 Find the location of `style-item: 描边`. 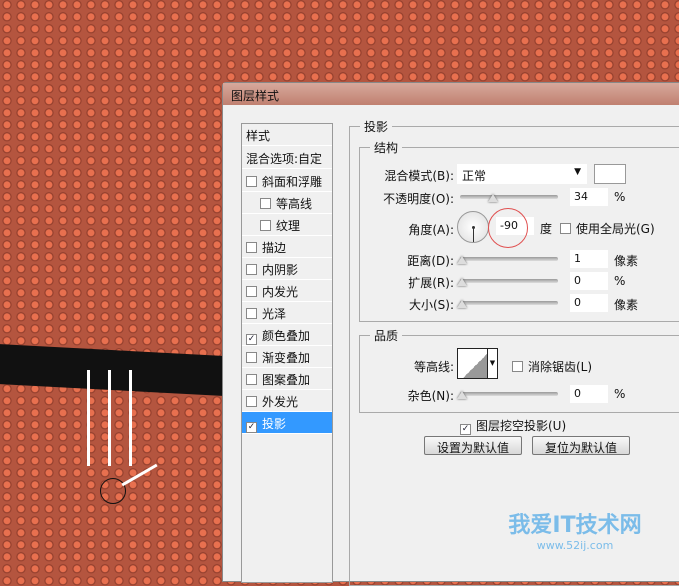

style-item: 描边 is located at coordinates (287, 247).